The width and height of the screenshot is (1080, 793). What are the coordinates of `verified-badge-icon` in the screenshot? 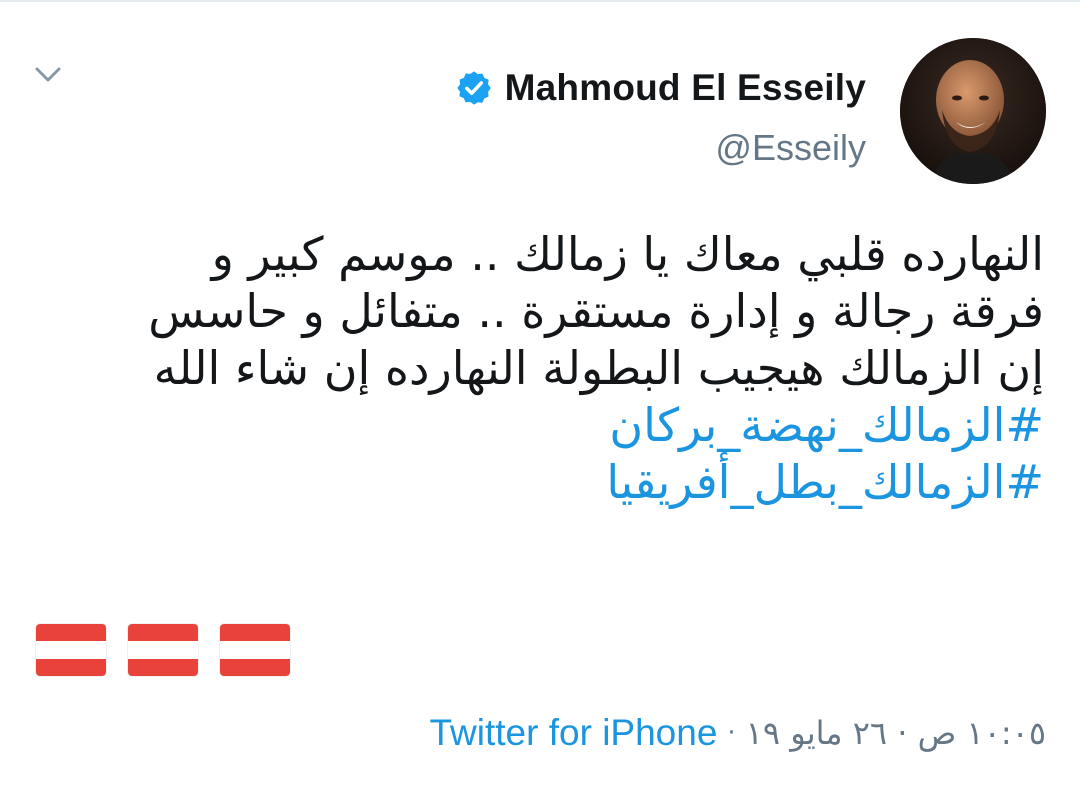 It's located at (474, 88).